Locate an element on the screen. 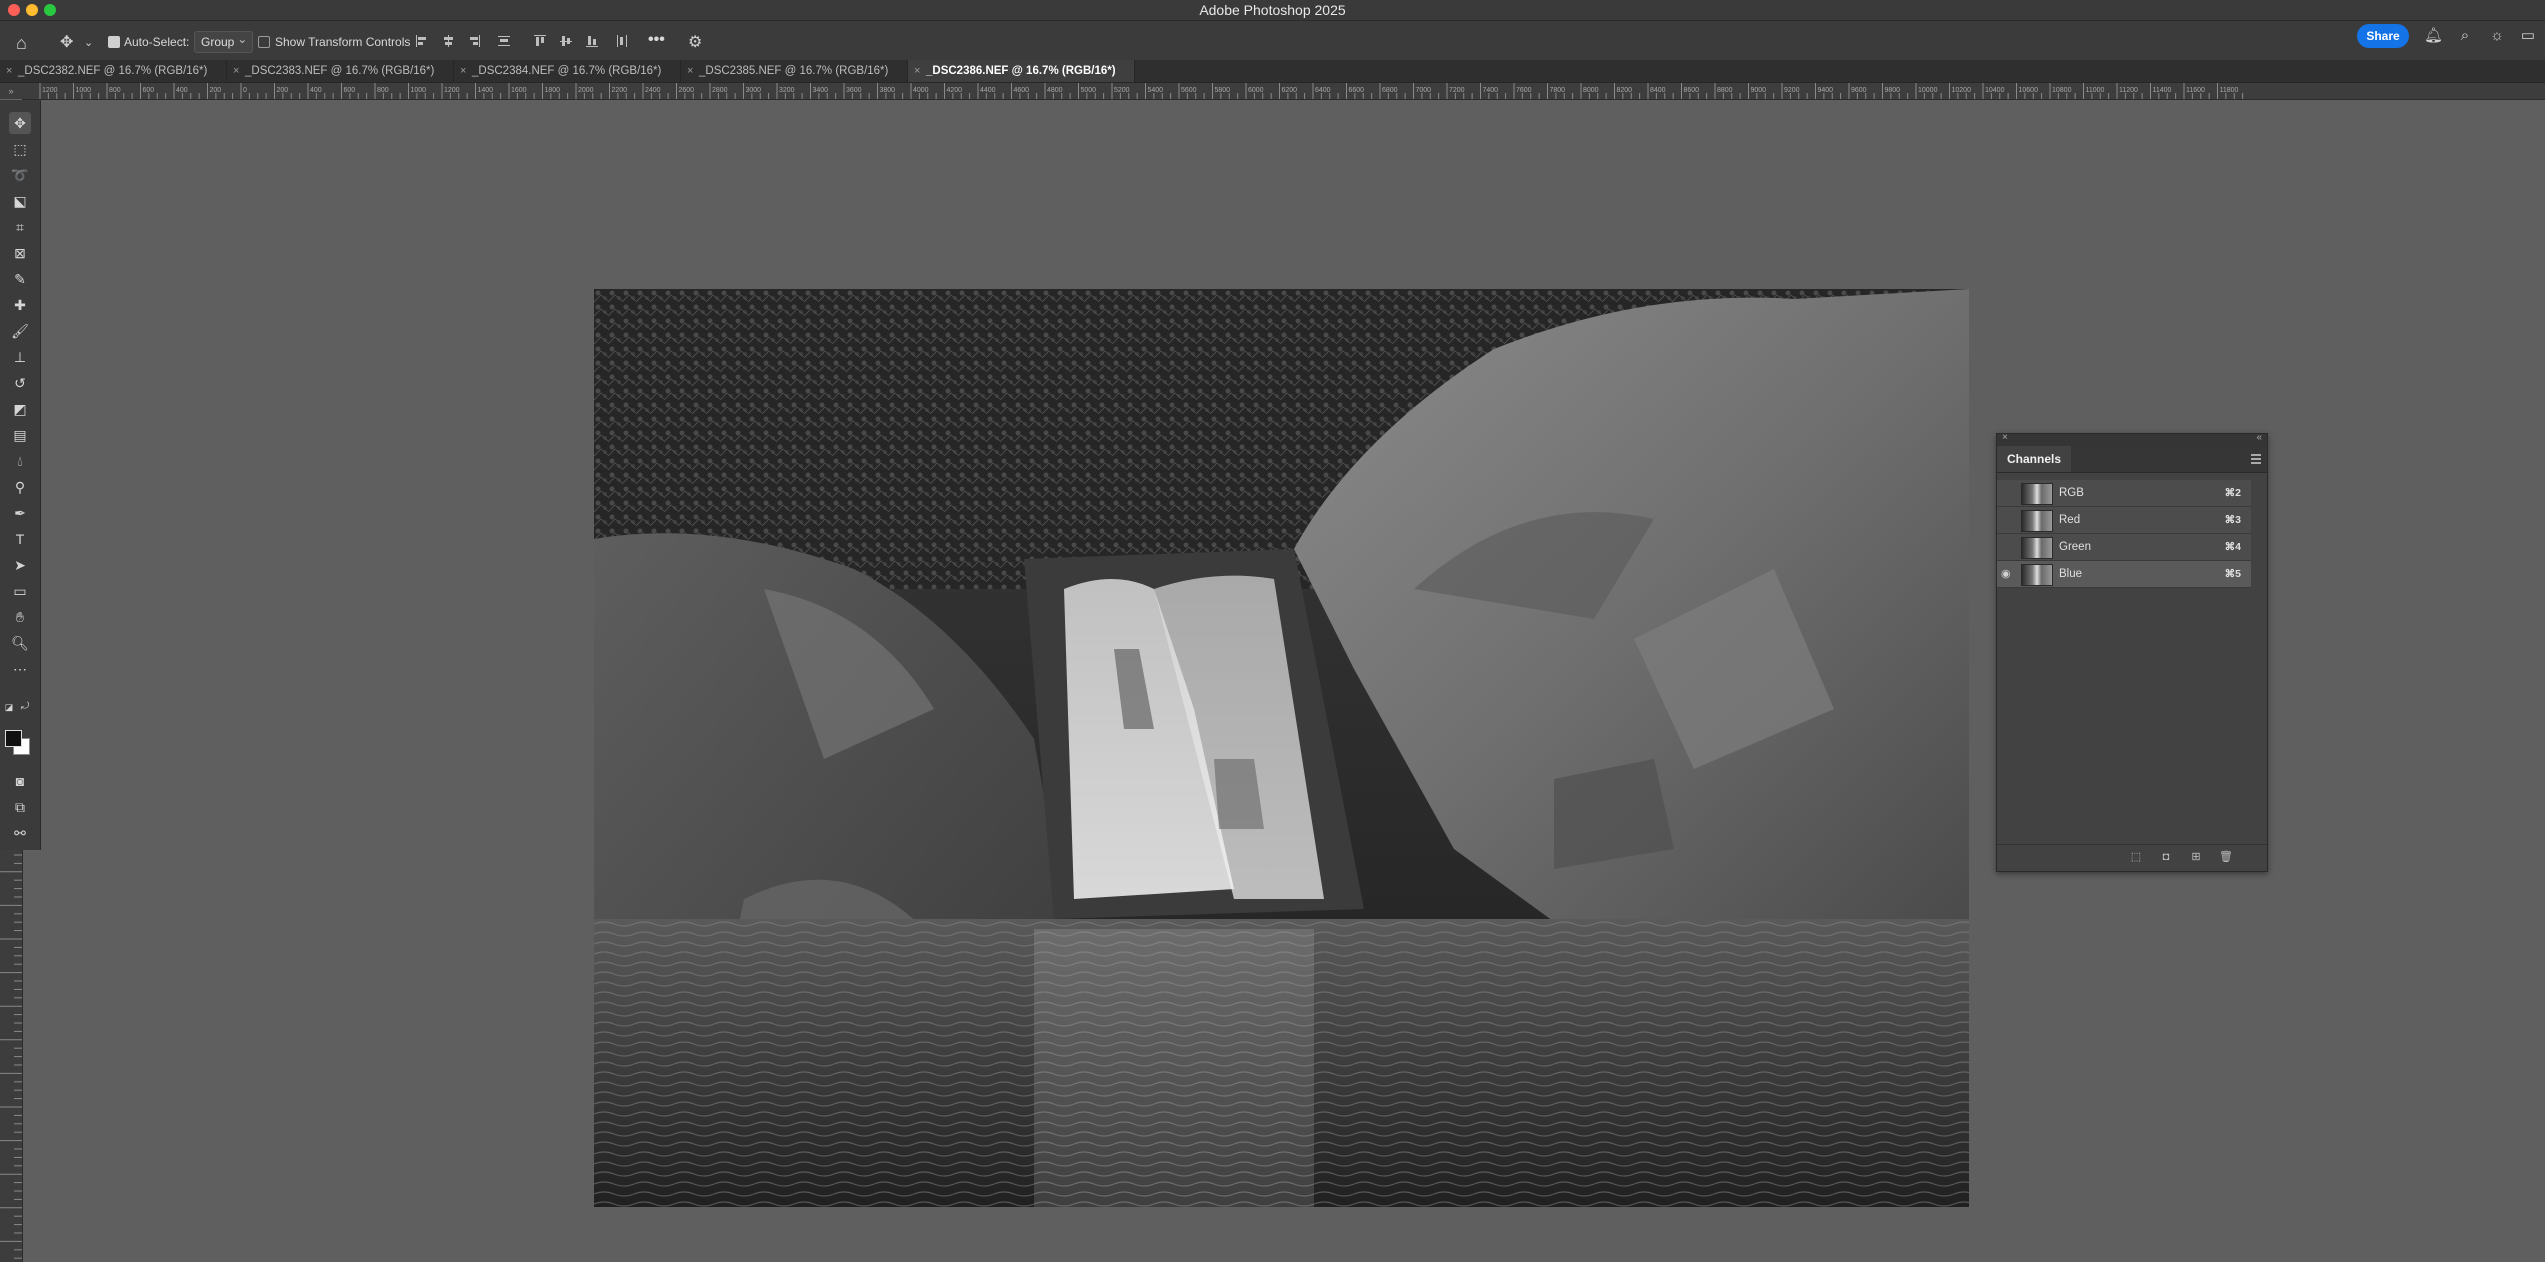 The image size is (2545, 1262). document-tab-active: × _DSC2386.NEF @ 16.7% (RGB/16*) is located at coordinates (1021, 71).